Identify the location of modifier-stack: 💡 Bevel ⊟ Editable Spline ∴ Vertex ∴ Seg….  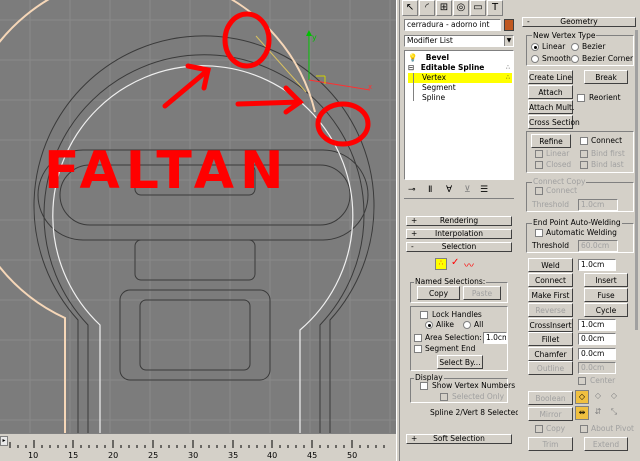
(459, 115).